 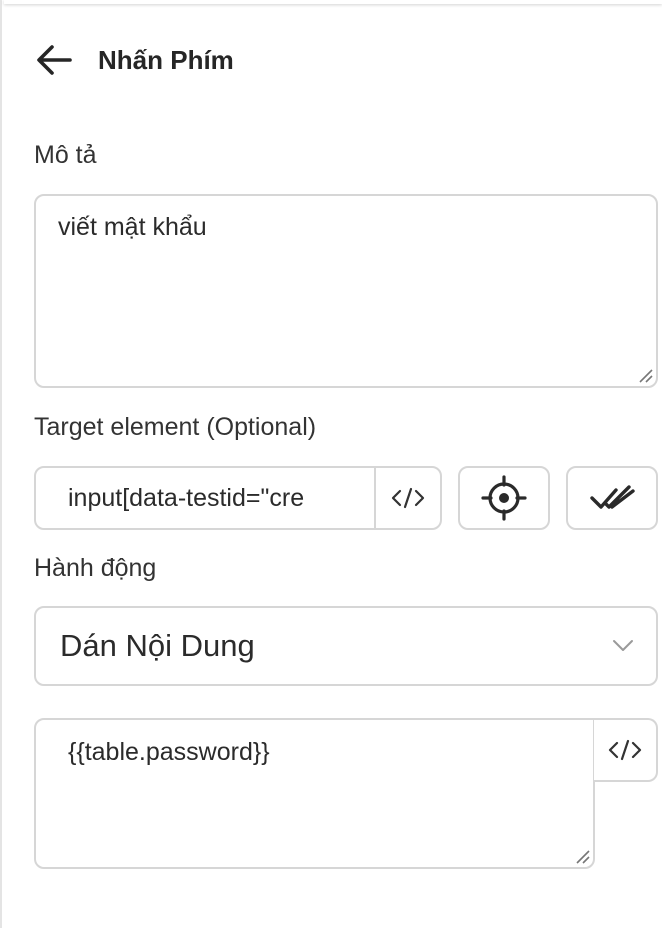 I want to click on double-check-icon, so click(x=612, y=497).